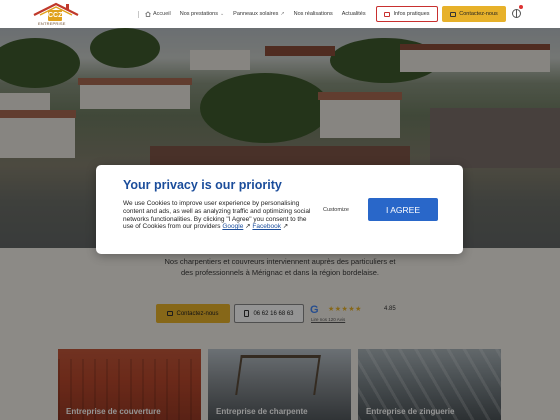 The image size is (560, 420). Describe the element at coordinates (478, 14) in the screenshot. I see `contact-label: Contactez-nous` at that location.